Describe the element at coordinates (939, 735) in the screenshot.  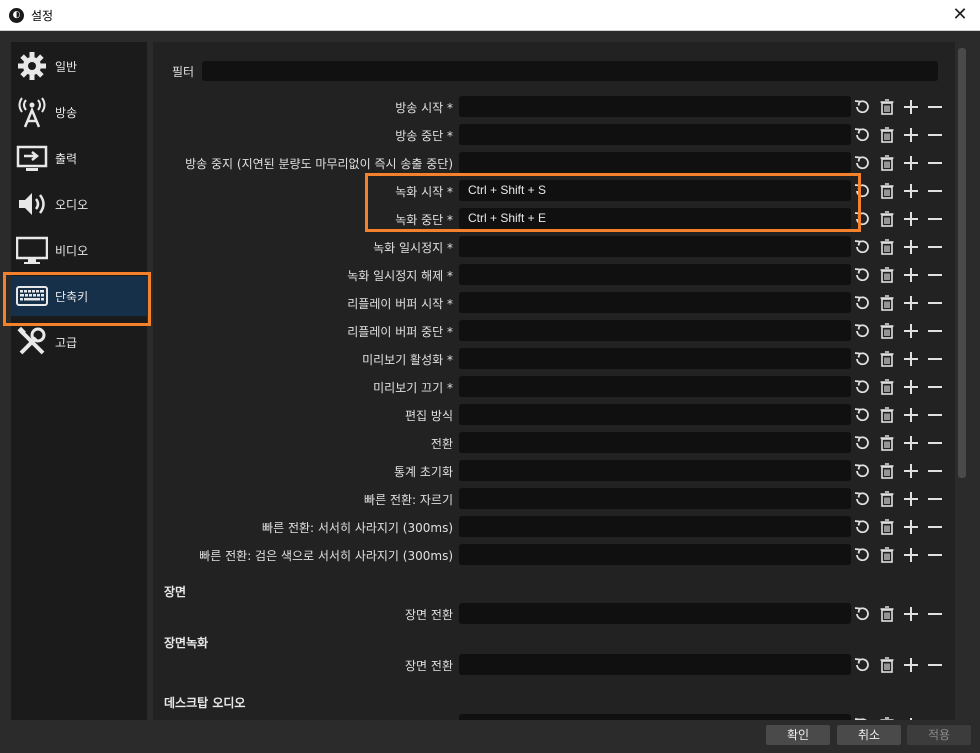
I see `apply-button: 적용` at that location.